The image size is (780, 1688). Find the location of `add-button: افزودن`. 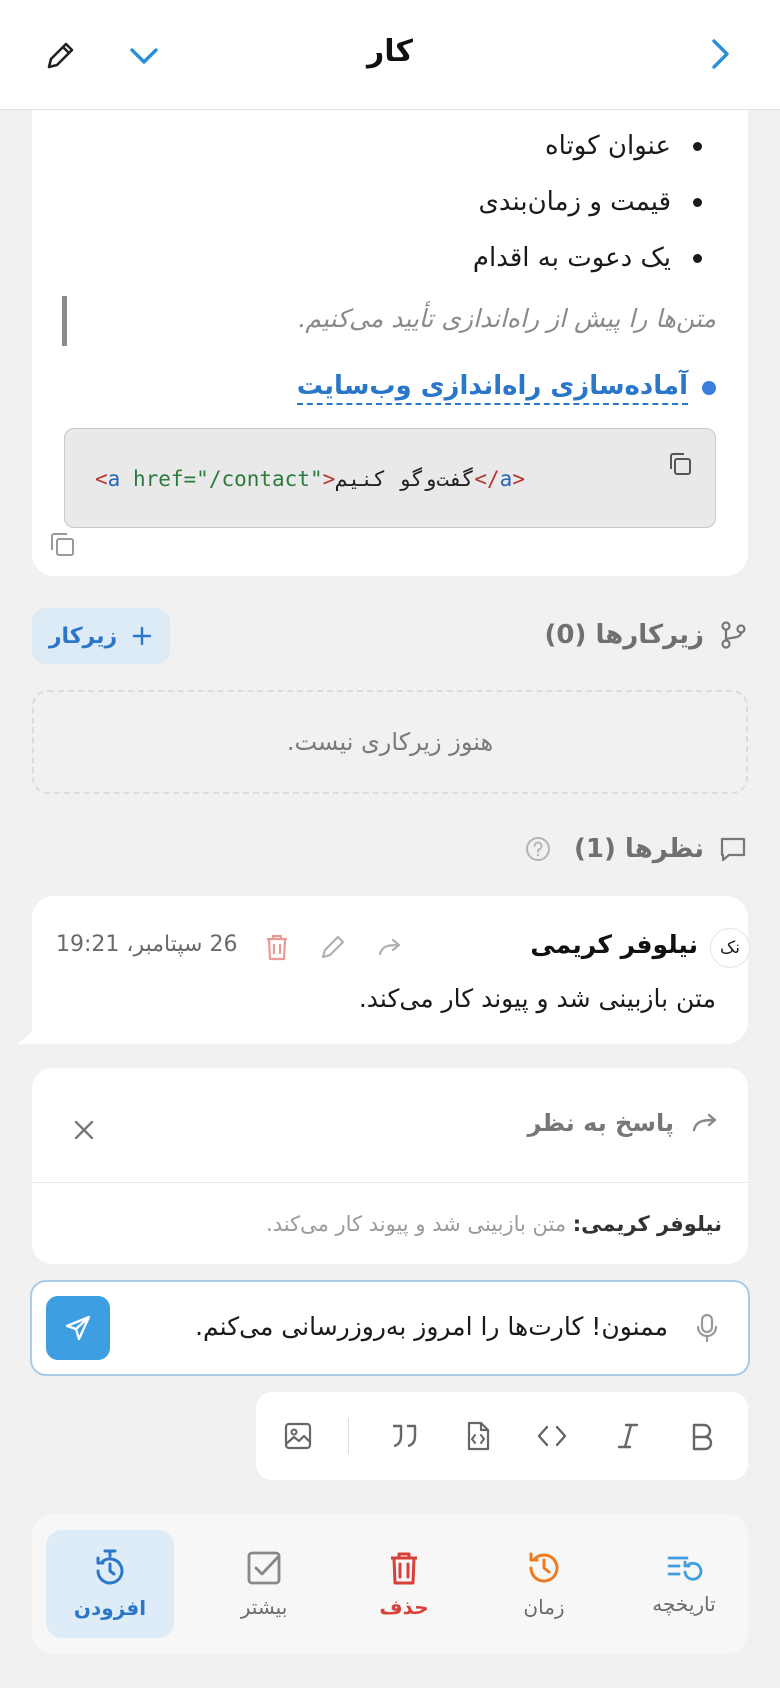

add-button: افزودن is located at coordinates (110, 1584).